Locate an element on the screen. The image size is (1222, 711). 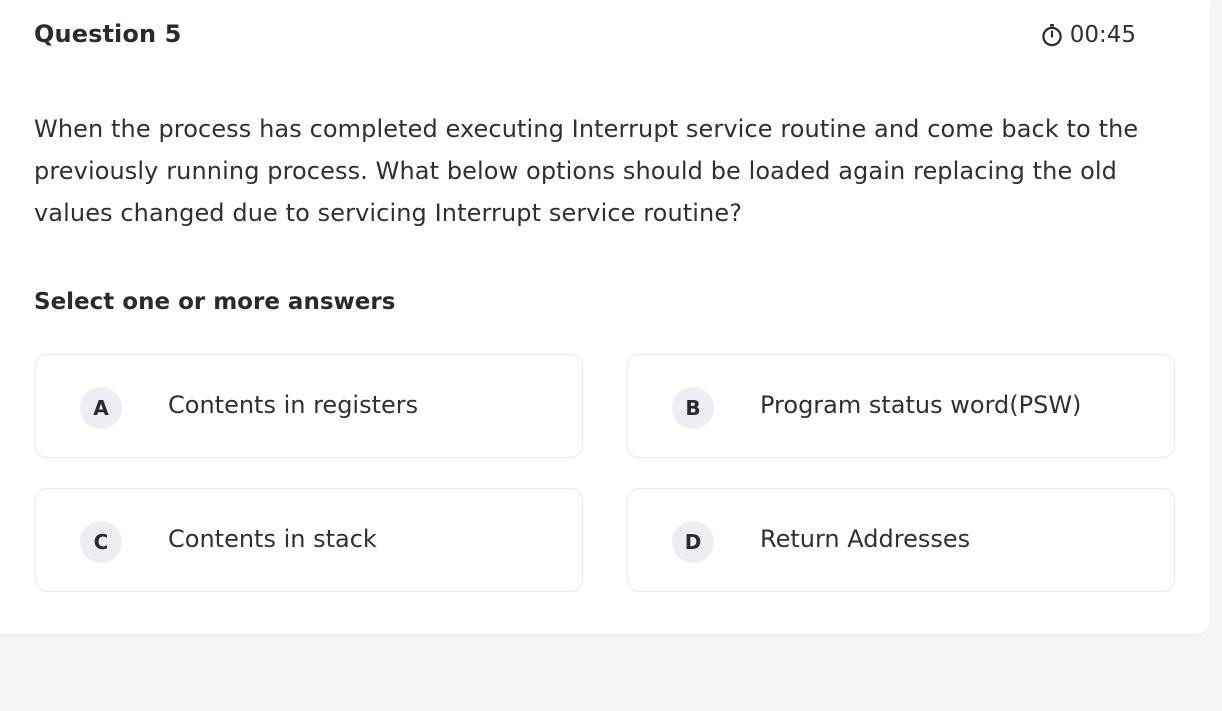
timer: 00:45 is located at coordinates (1088, 35).